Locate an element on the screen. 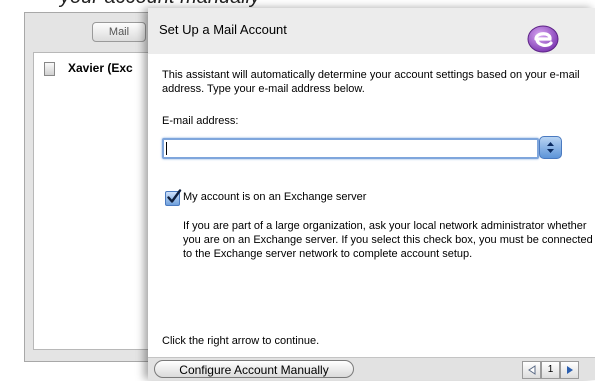 The height and width of the screenshot is (381, 595). email-popup-button is located at coordinates (550, 147).